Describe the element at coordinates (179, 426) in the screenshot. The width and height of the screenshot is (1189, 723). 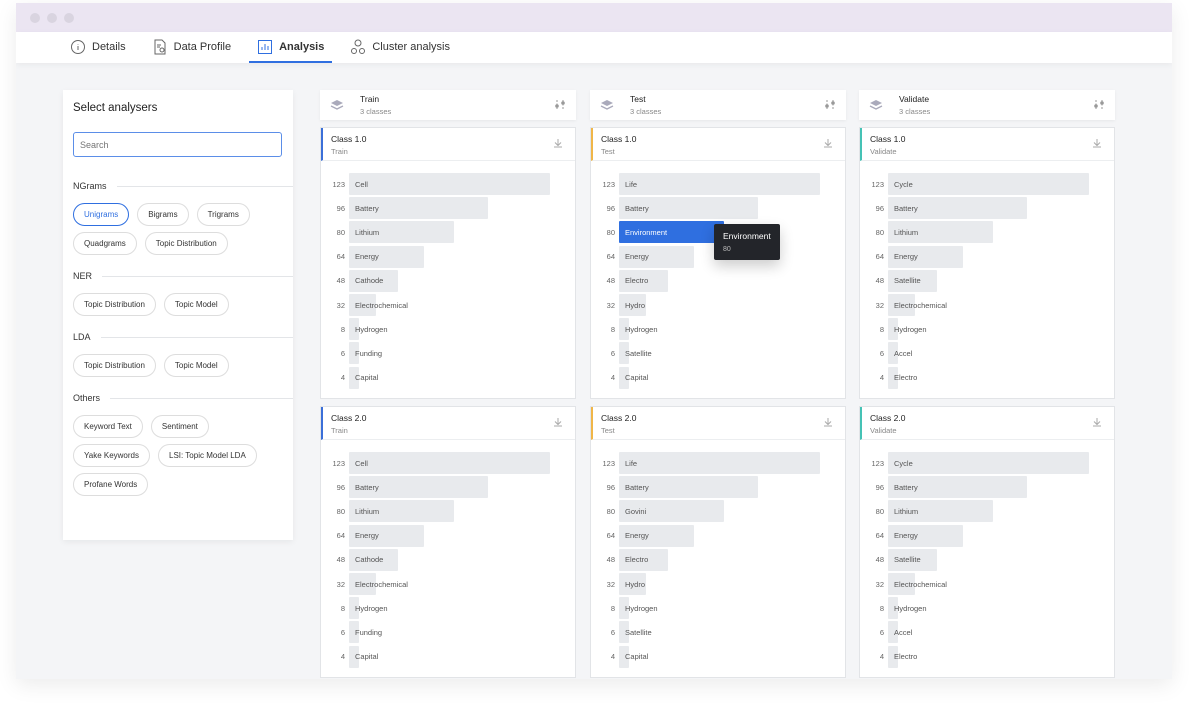
I see `analyser-chip: Sentiment` at that location.